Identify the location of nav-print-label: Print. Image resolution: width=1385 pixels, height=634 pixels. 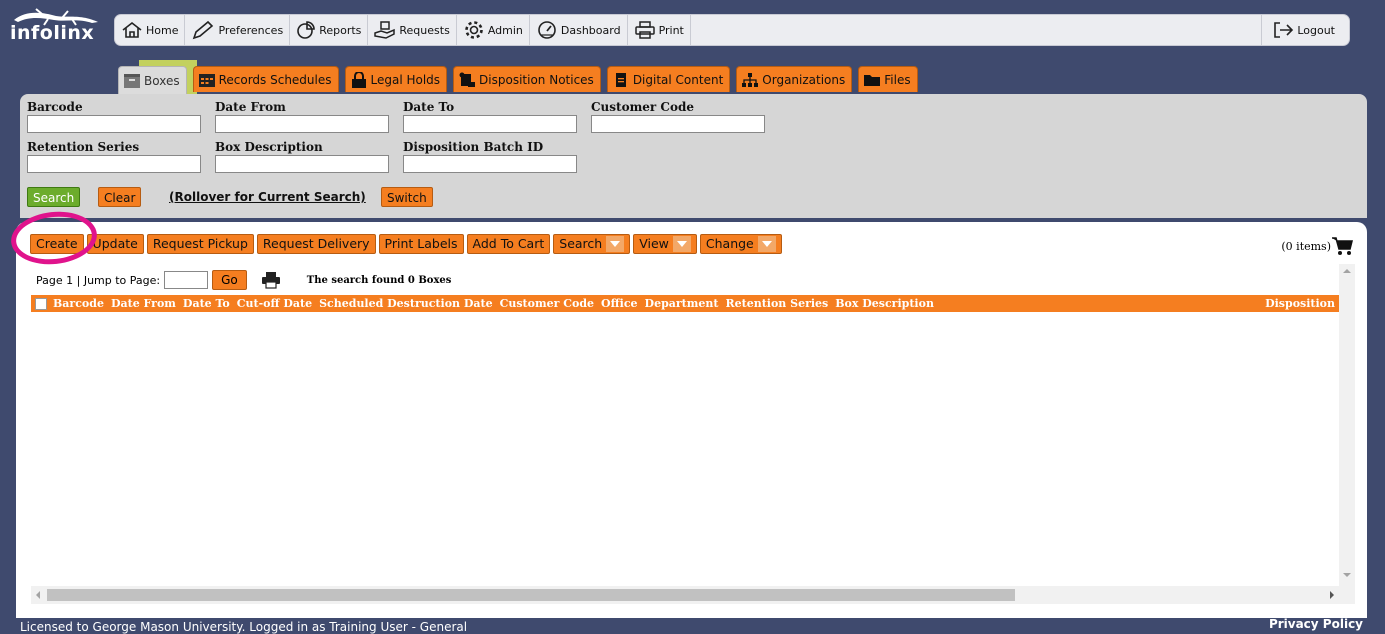
(671, 30).